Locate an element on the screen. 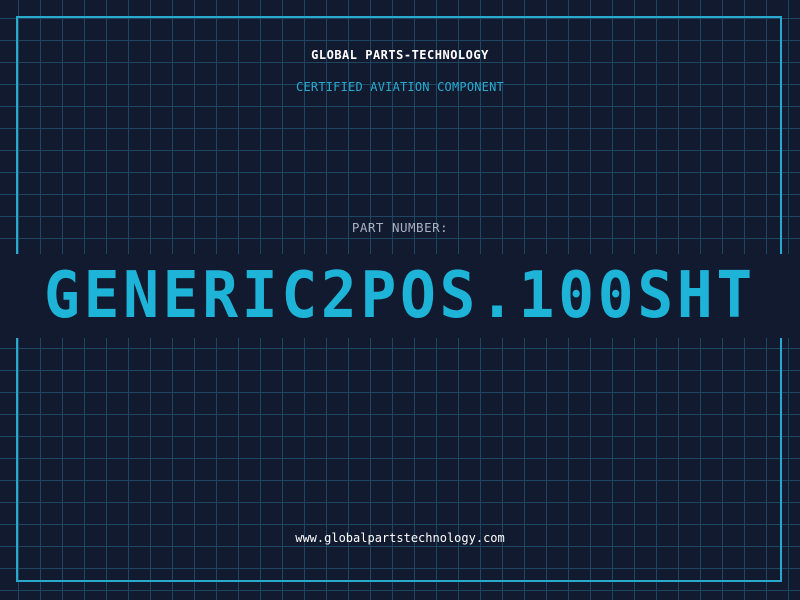 The height and width of the screenshot is (600, 800). company-name: GLOBAL PARTS-TECHNOLOGY is located at coordinates (400, 55).